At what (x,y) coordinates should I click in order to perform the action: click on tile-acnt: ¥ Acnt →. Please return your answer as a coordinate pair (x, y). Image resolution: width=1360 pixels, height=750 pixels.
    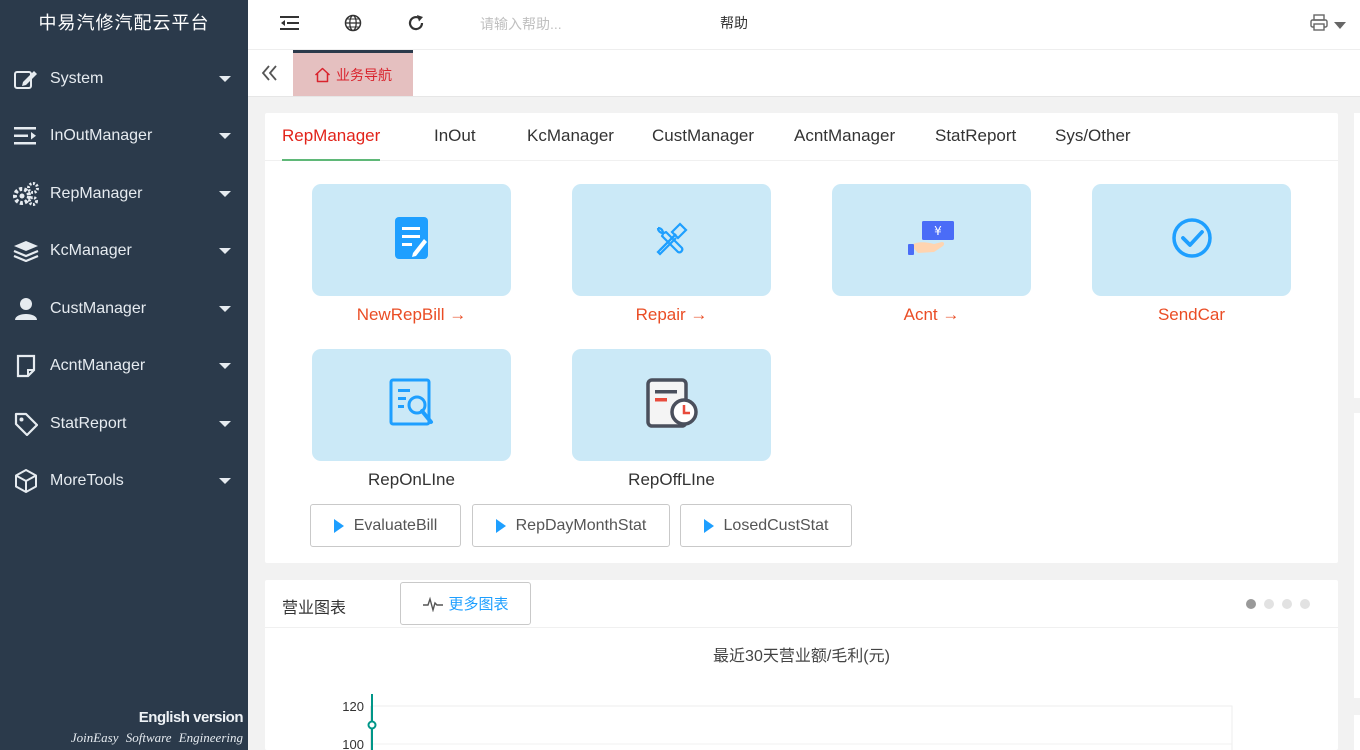
    Looking at the image, I should click on (931, 254).